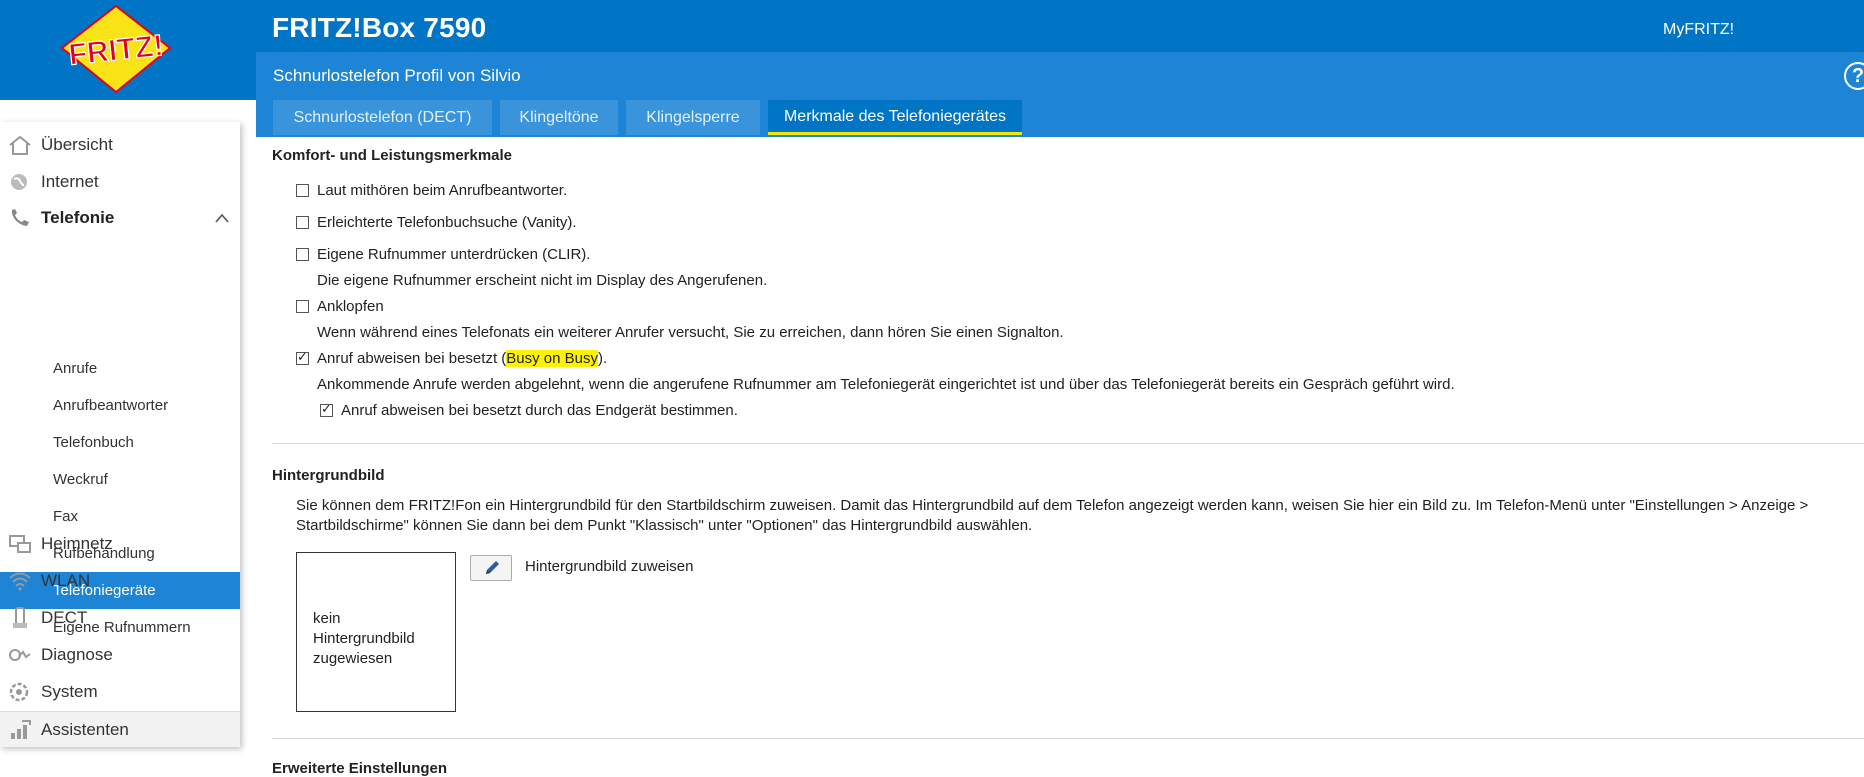  What do you see at coordinates (21, 729) in the screenshot?
I see `assistant-icon` at bounding box center [21, 729].